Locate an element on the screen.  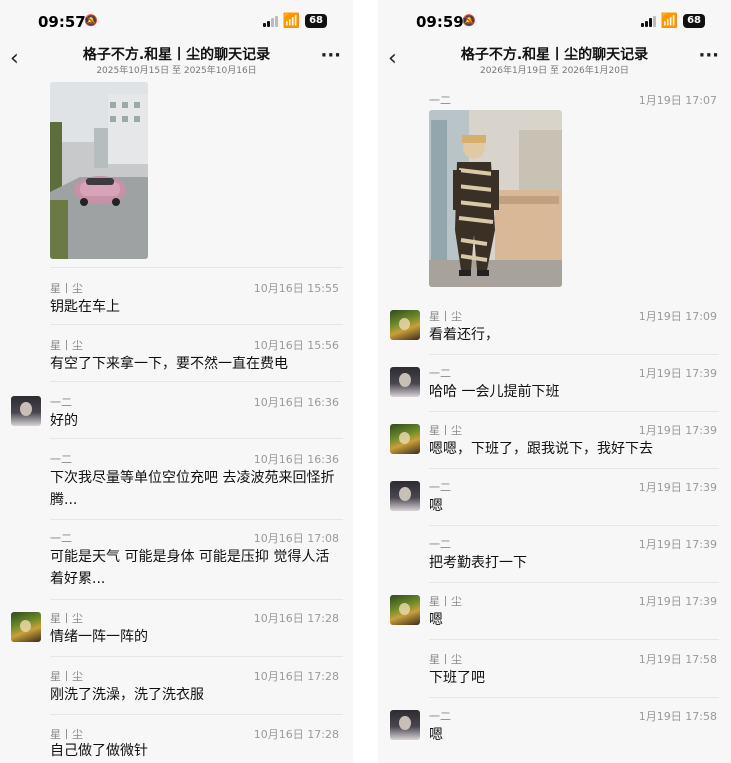
status-time: 09:59 is located at coordinates (440, 22).